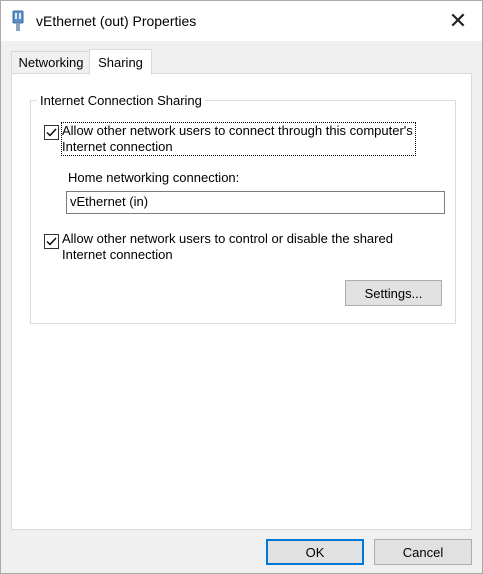 The image size is (483, 574). I want to click on allow-control-line2: Internet connection, so click(117, 254).